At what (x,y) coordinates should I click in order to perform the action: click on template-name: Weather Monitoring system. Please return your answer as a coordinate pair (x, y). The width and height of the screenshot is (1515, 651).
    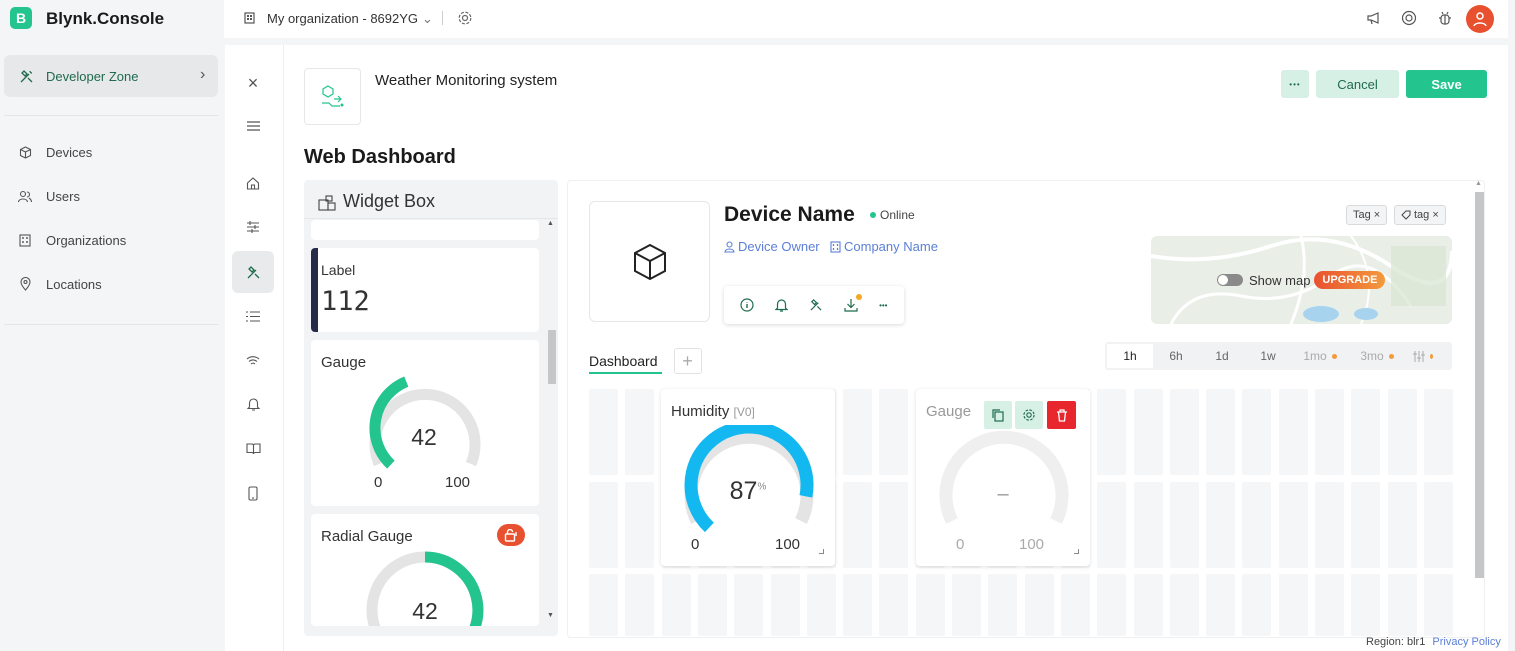
    Looking at the image, I should click on (466, 80).